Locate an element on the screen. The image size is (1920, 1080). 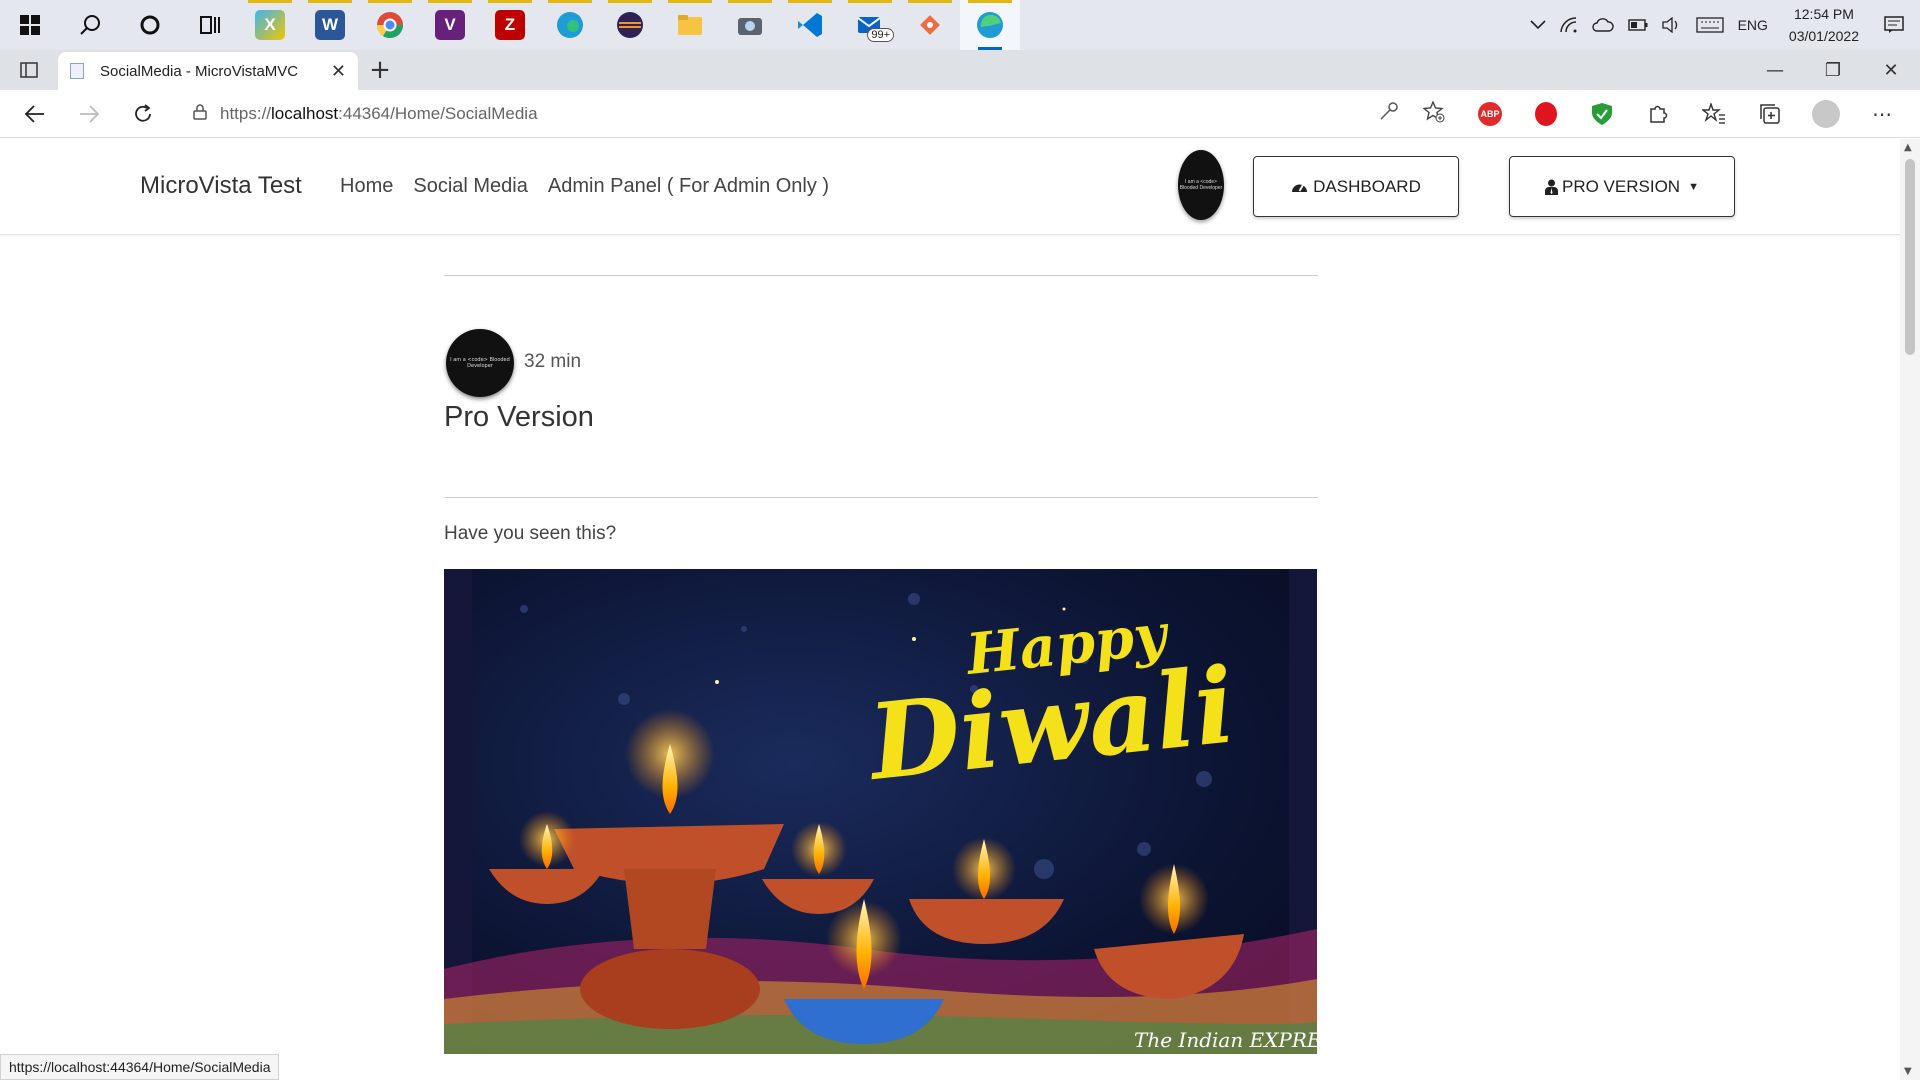
file-explorer-icon is located at coordinates (690, 25).